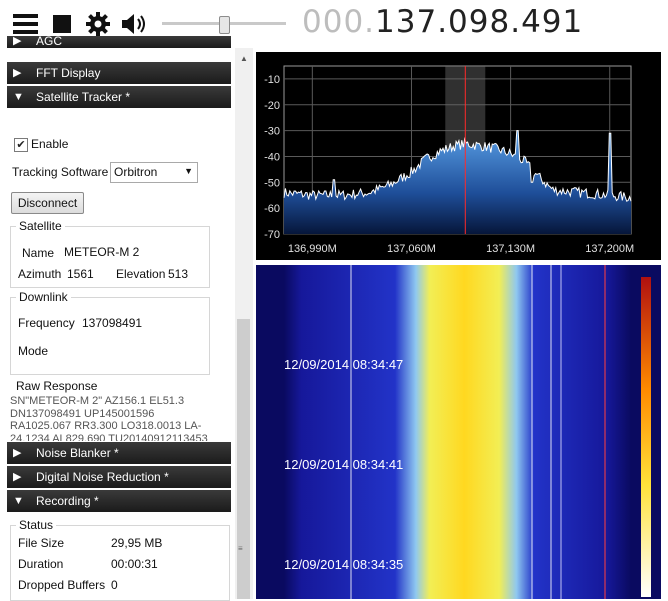 The width and height of the screenshot is (668, 601). I want to click on y-tick-label: -70, so click(272, 235).